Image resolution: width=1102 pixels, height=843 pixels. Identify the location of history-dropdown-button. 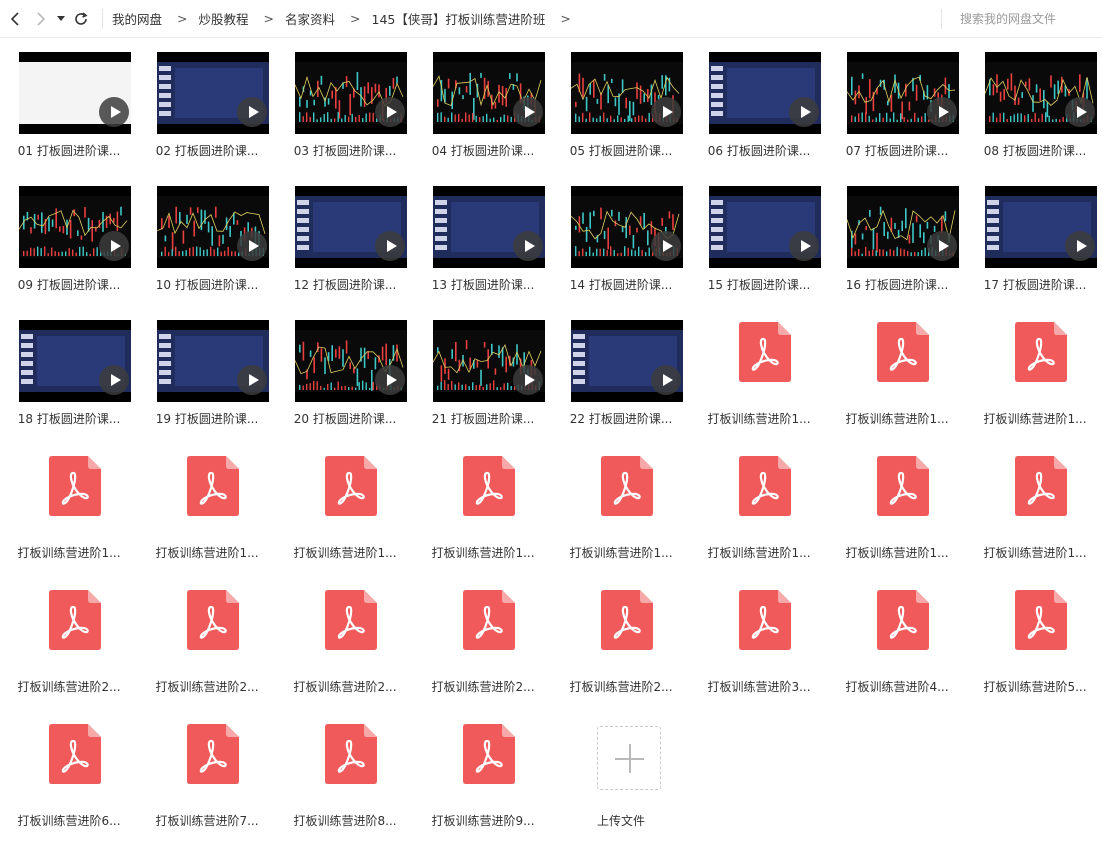
(61, 19).